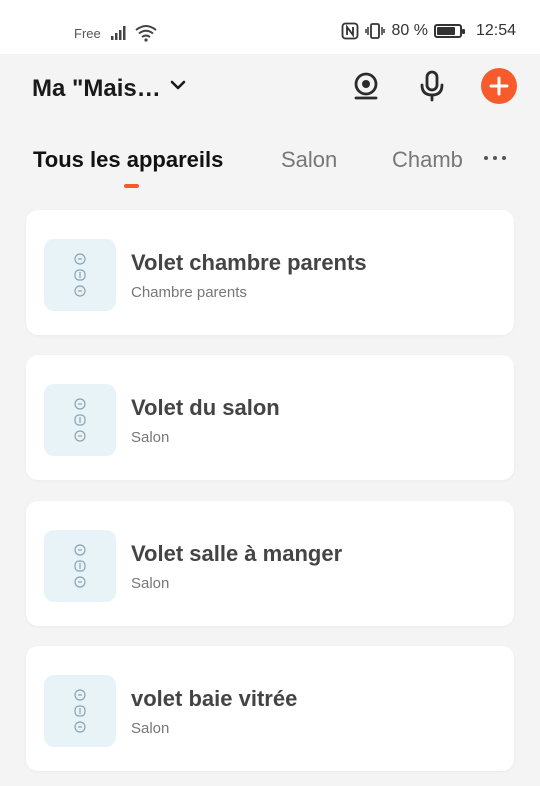 Image resolution: width=540 pixels, height=786 pixels. What do you see at coordinates (375, 31) in the screenshot?
I see `vibrate-icon` at bounding box center [375, 31].